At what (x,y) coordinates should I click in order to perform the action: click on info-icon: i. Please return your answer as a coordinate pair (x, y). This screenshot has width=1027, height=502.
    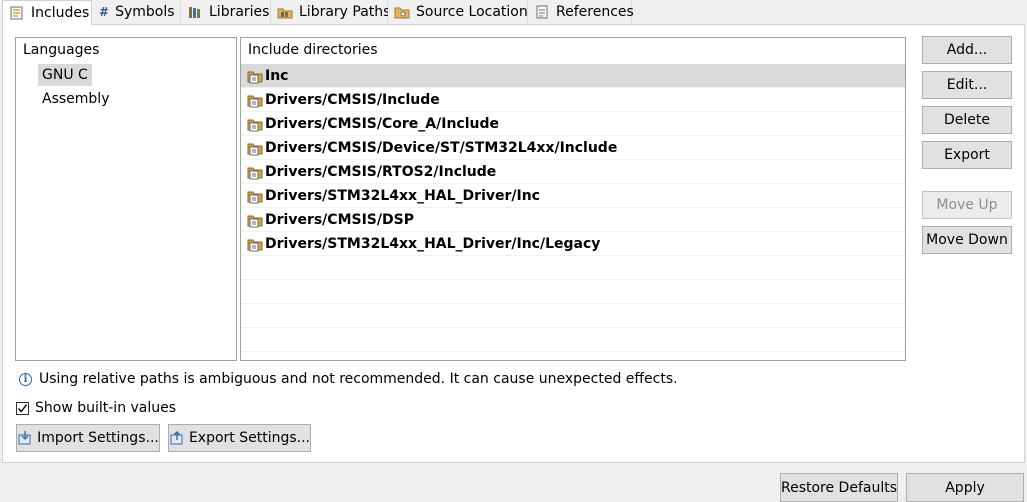
    Looking at the image, I should click on (25, 379).